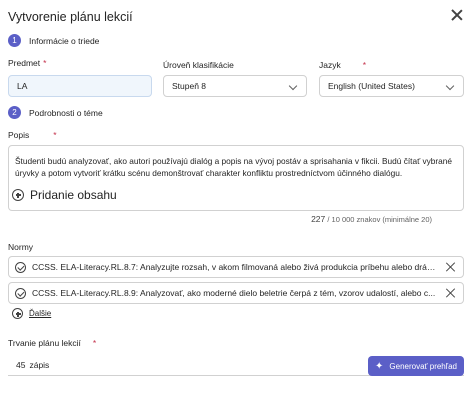 This screenshot has height=409, width=474. Describe the element at coordinates (379, 366) in the screenshot. I see `sparkle-icon: ✦` at that location.